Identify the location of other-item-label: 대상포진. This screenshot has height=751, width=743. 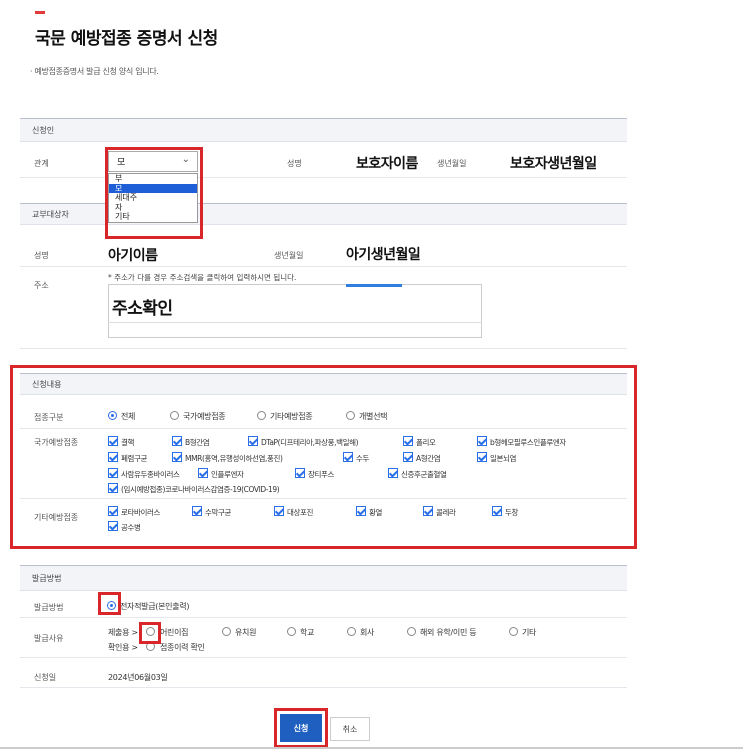
(300, 512).